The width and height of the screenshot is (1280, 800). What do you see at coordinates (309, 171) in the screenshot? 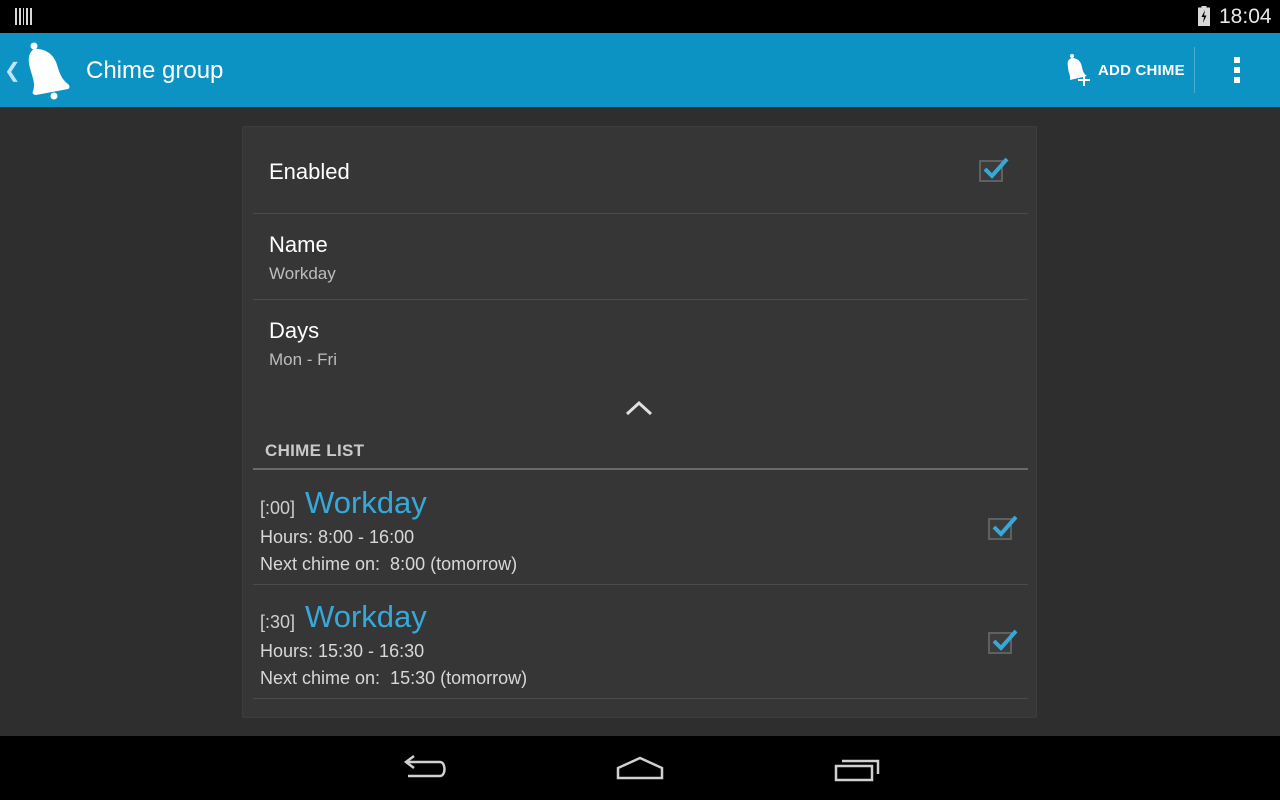
I see `enabled-title: Enabled` at bounding box center [309, 171].